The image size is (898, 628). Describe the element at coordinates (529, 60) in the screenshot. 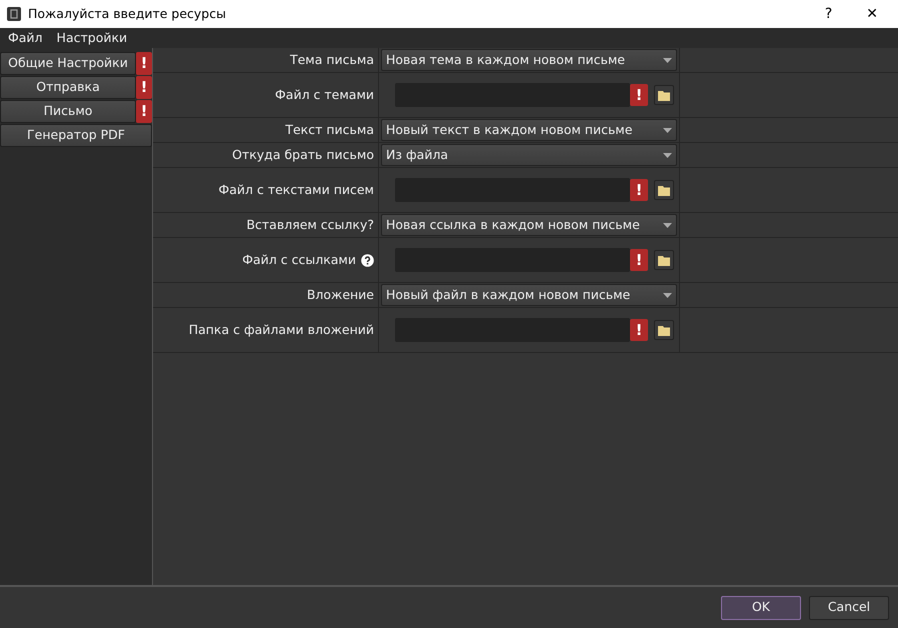

I see `dropdown: Новая тема в каждом новом письме` at that location.